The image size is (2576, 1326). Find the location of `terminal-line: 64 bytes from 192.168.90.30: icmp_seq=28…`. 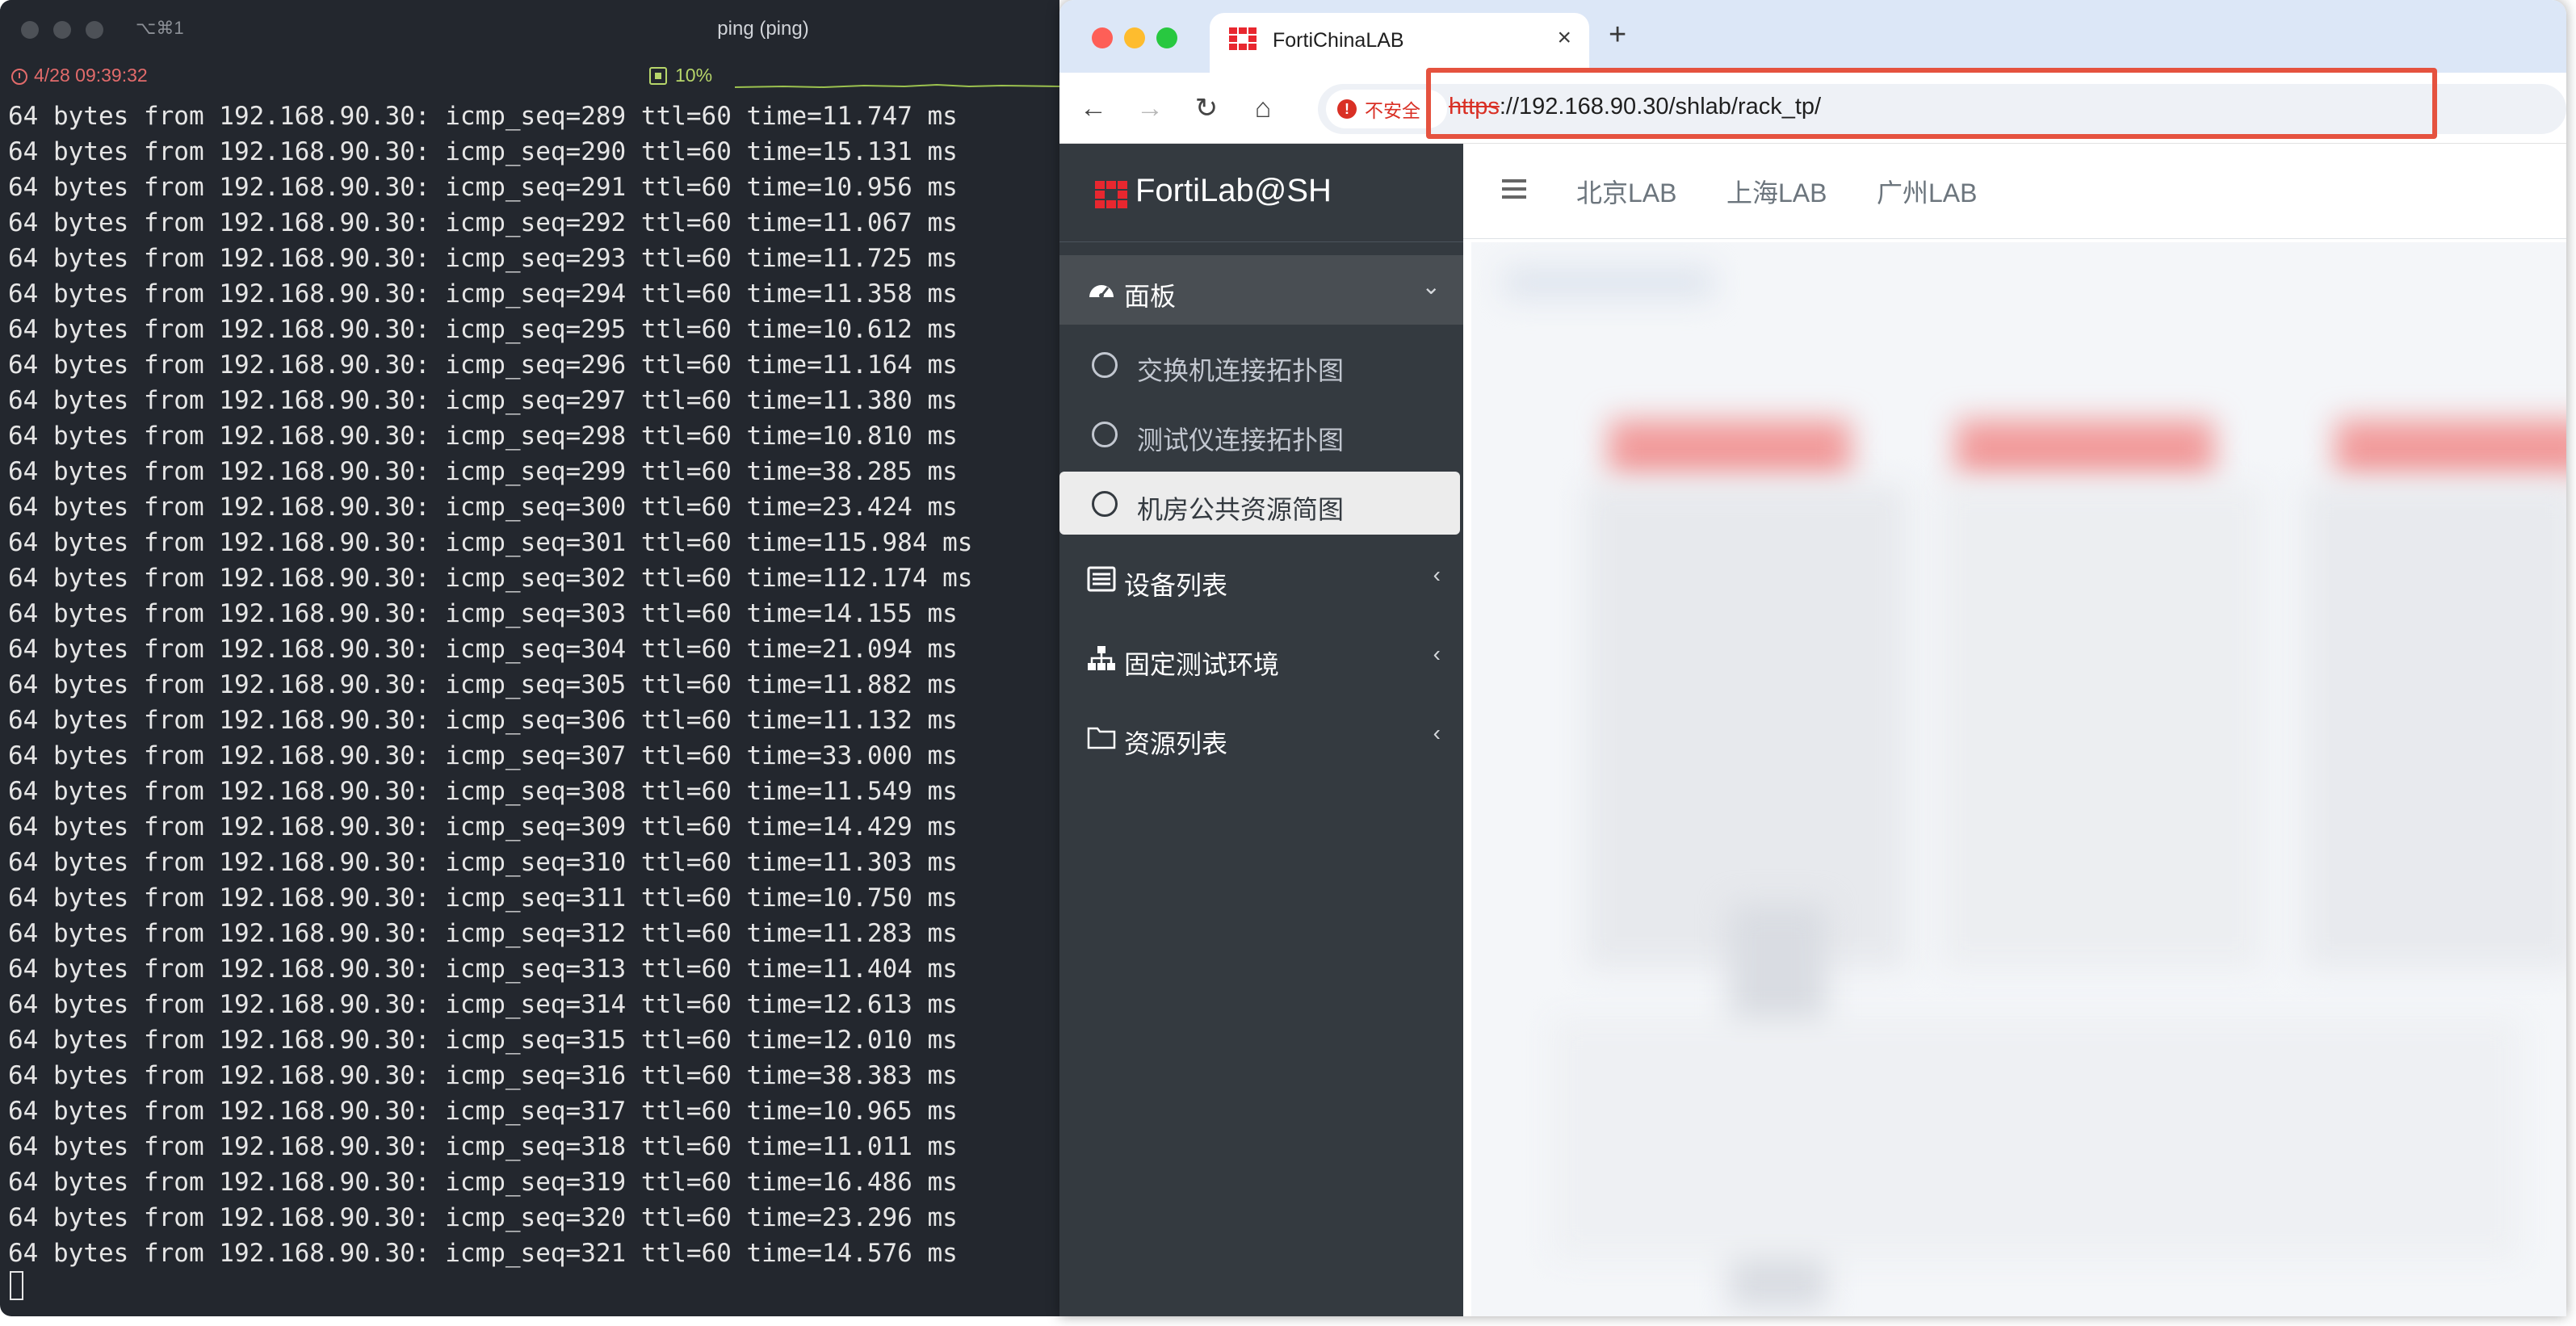

terminal-line: 64 bytes from 192.168.90.30: icmp_seq=28… is located at coordinates (483, 117).